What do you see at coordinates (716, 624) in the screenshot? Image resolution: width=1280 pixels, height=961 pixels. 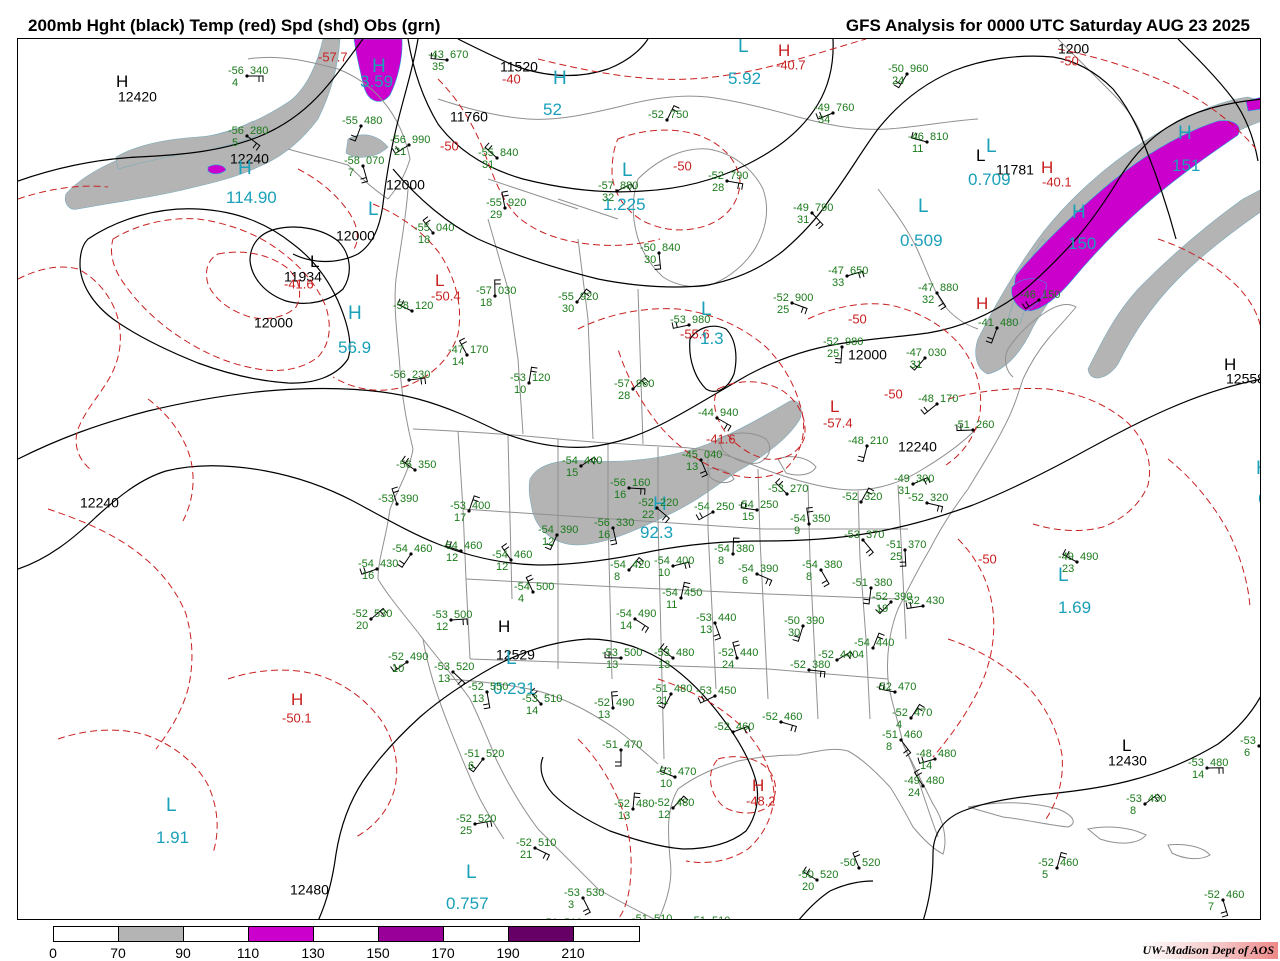 I see `station-obs: -53 440 13` at bounding box center [716, 624].